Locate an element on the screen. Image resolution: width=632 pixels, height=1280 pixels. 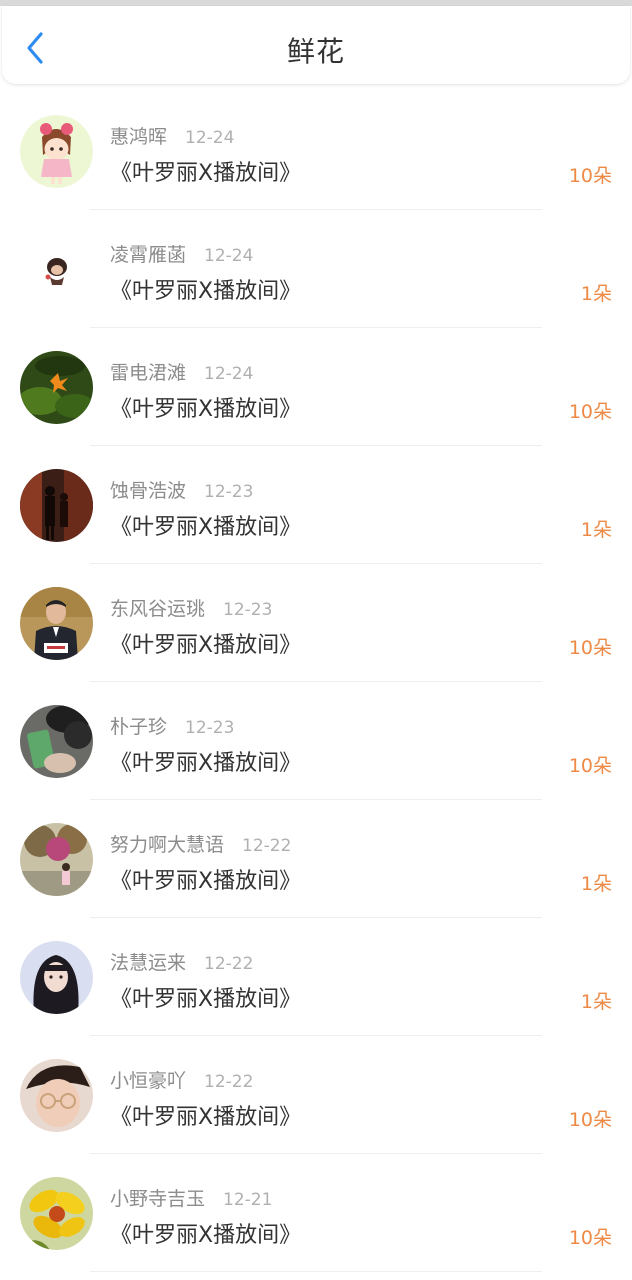
list-item: 雷电涒滩 12-24 《叶罗丽X播放间》 10朵 is located at coordinates (316, 387).